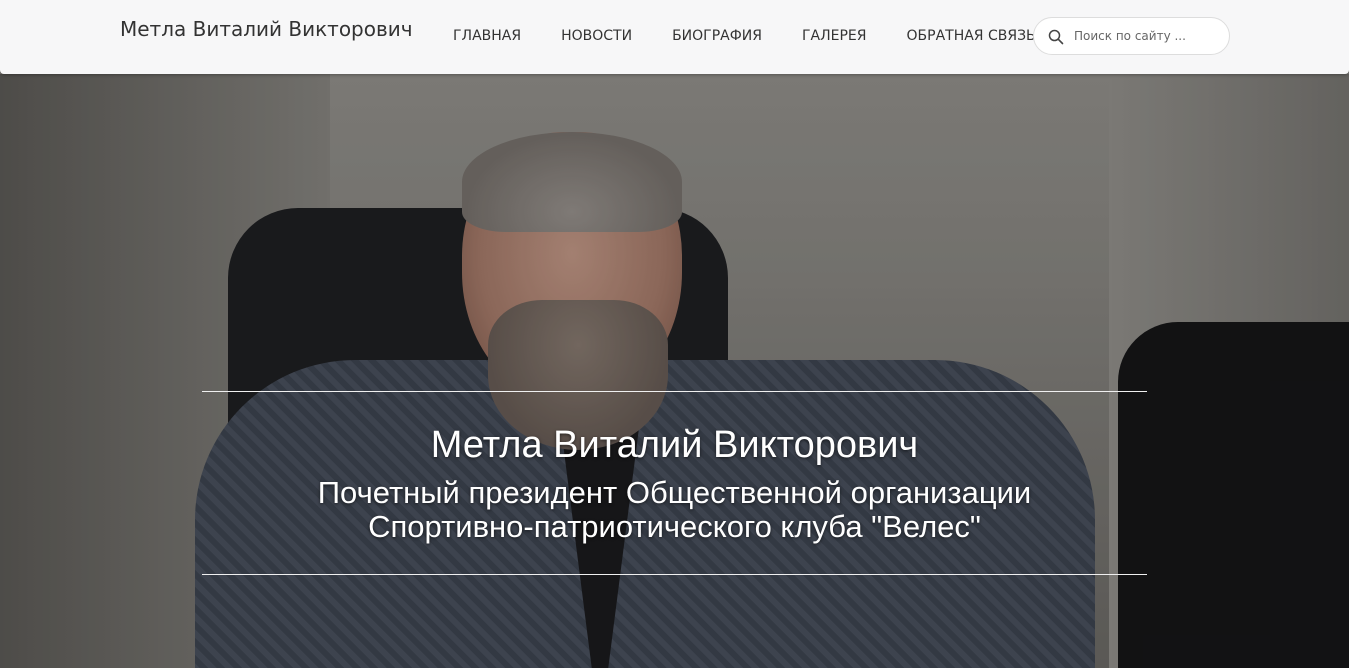 Image resolution: width=1349 pixels, height=668 pixels. What do you see at coordinates (1056, 37) in the screenshot?
I see `search-icon` at bounding box center [1056, 37].